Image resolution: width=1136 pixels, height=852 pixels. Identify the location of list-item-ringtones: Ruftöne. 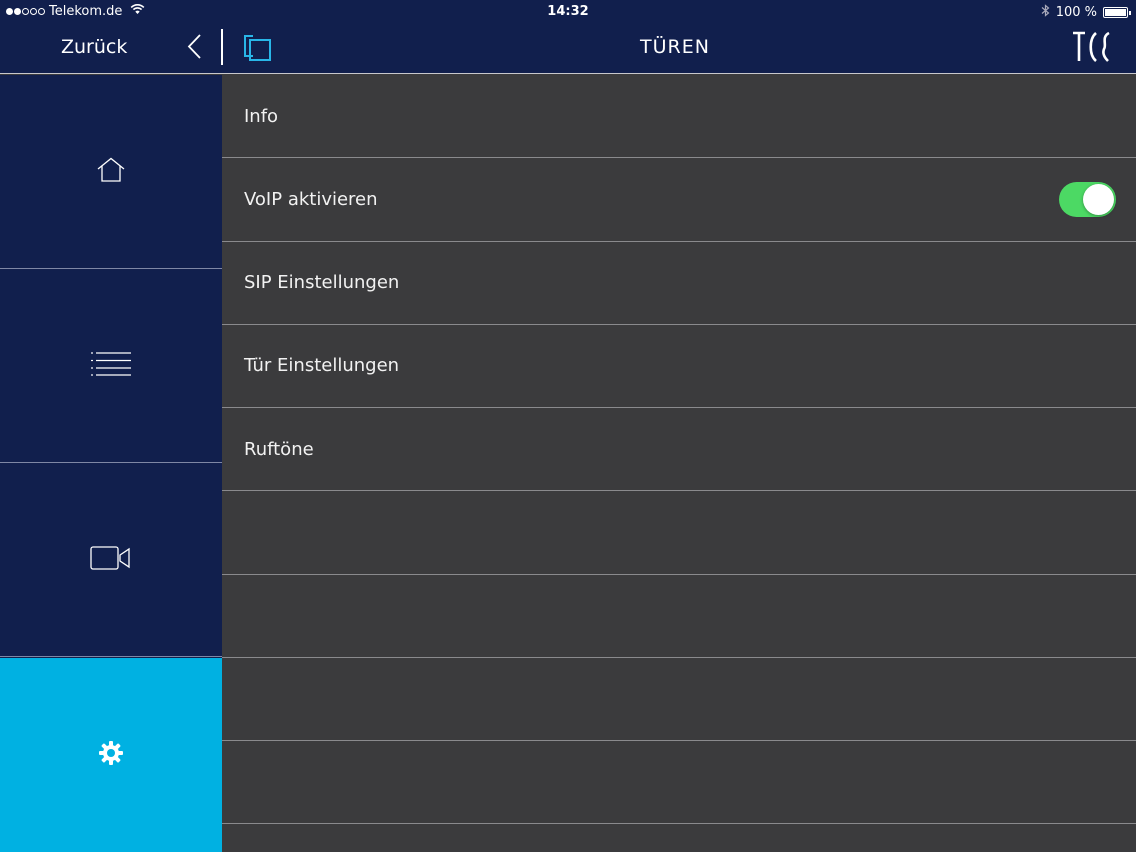
(679, 450).